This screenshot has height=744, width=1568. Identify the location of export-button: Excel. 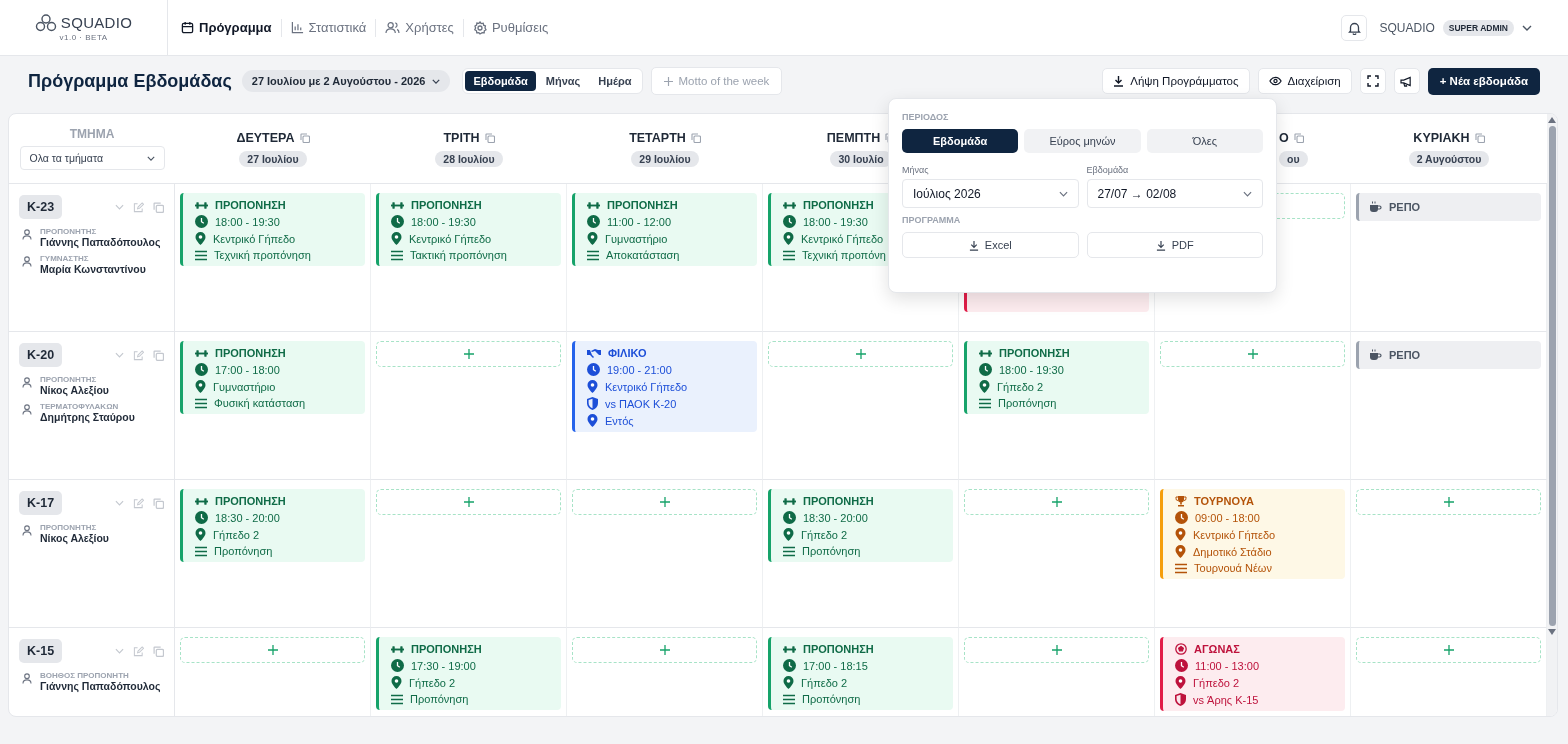
(990, 245).